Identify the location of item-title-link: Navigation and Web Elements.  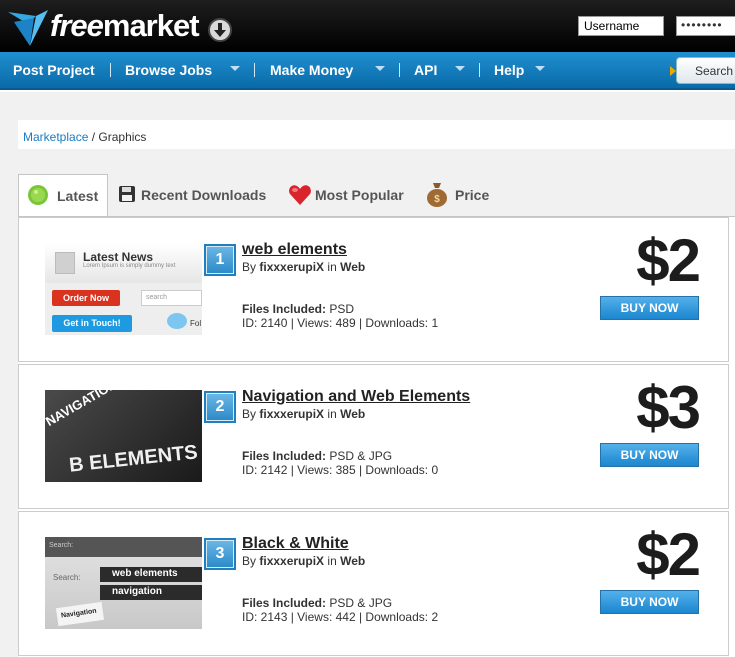
(356, 397).